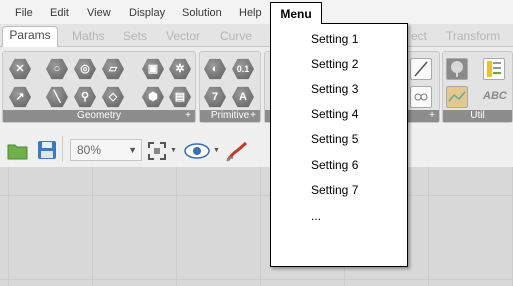 The image size is (513, 286). Describe the element at coordinates (113, 97) in the screenshot. I see `plane-param-icon: ◇` at that location.